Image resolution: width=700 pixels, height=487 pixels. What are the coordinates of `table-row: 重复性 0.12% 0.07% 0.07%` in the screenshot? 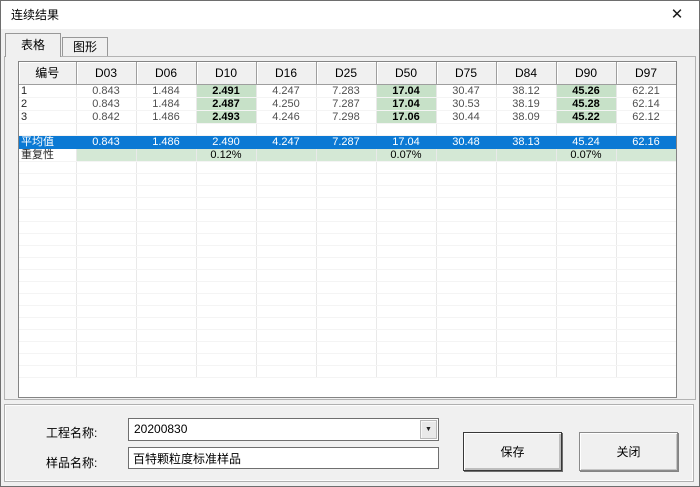 It's located at (347, 155).